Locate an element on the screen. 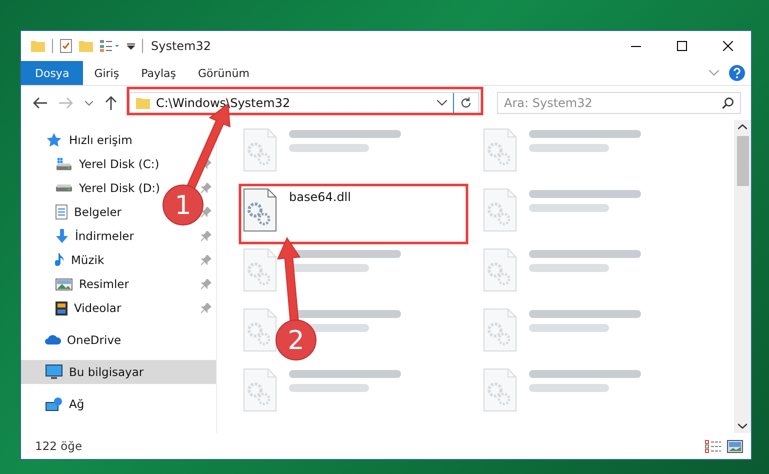 This screenshot has width=769, height=474. search-icon is located at coordinates (728, 103).